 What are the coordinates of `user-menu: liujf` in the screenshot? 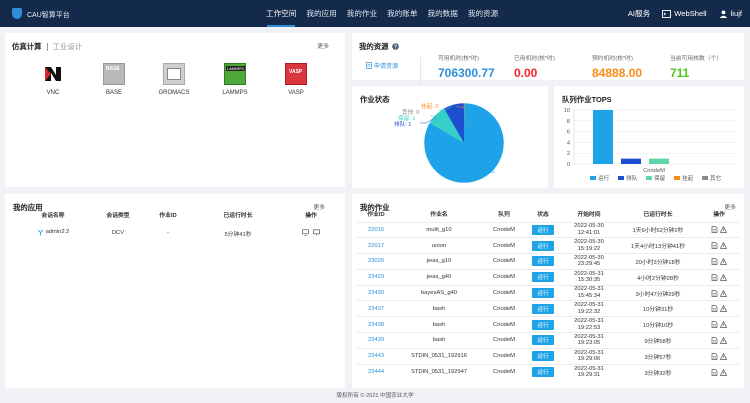 It's located at (730, 13).